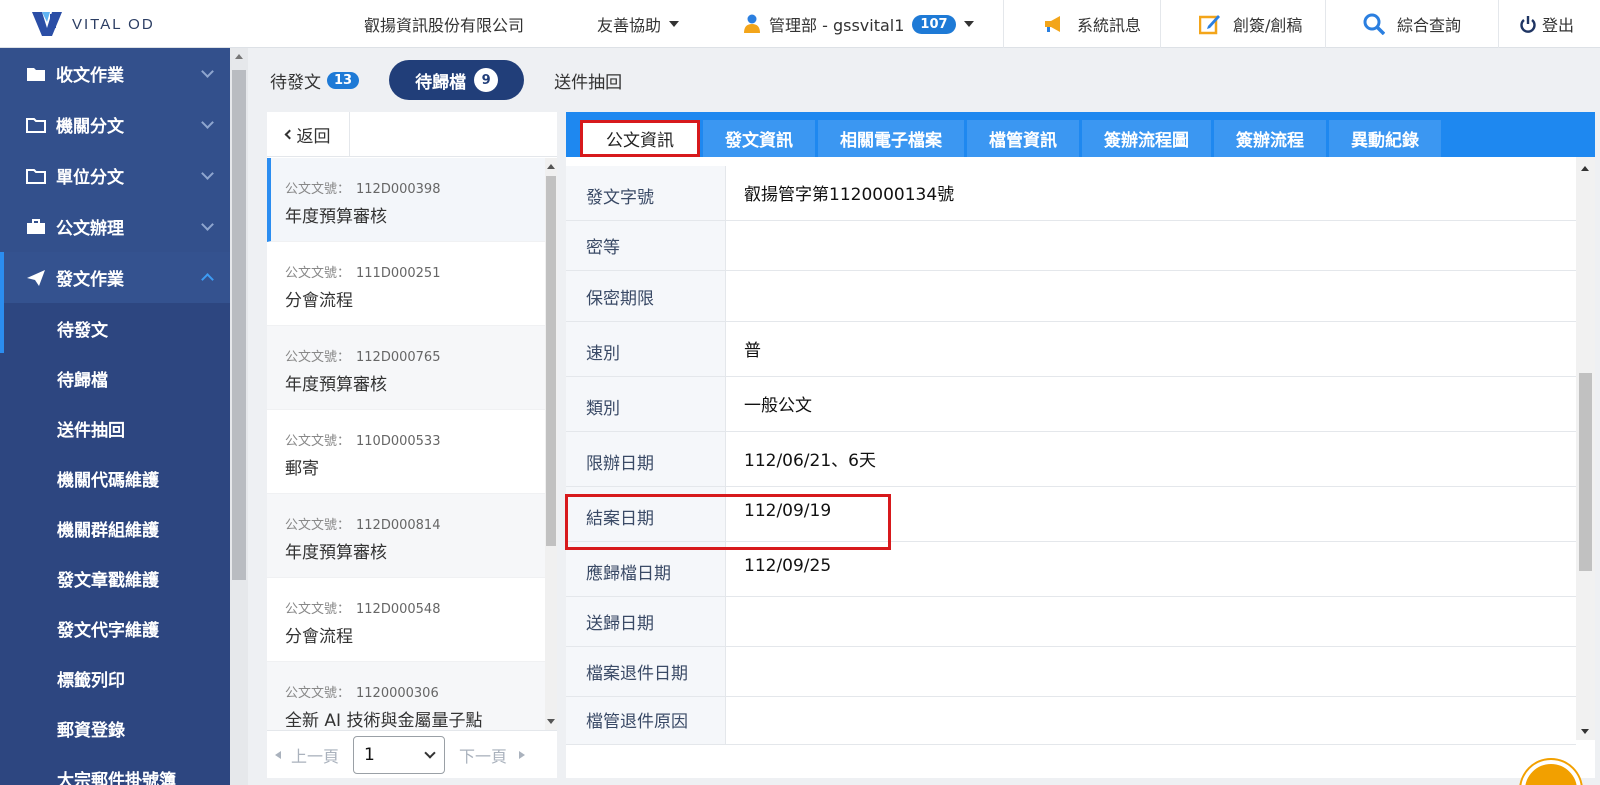 This screenshot has width=1600, height=785. What do you see at coordinates (116, 777) in the screenshot?
I see `sidebar-item-label: 大宗郵件掛號簿` at bounding box center [116, 777].